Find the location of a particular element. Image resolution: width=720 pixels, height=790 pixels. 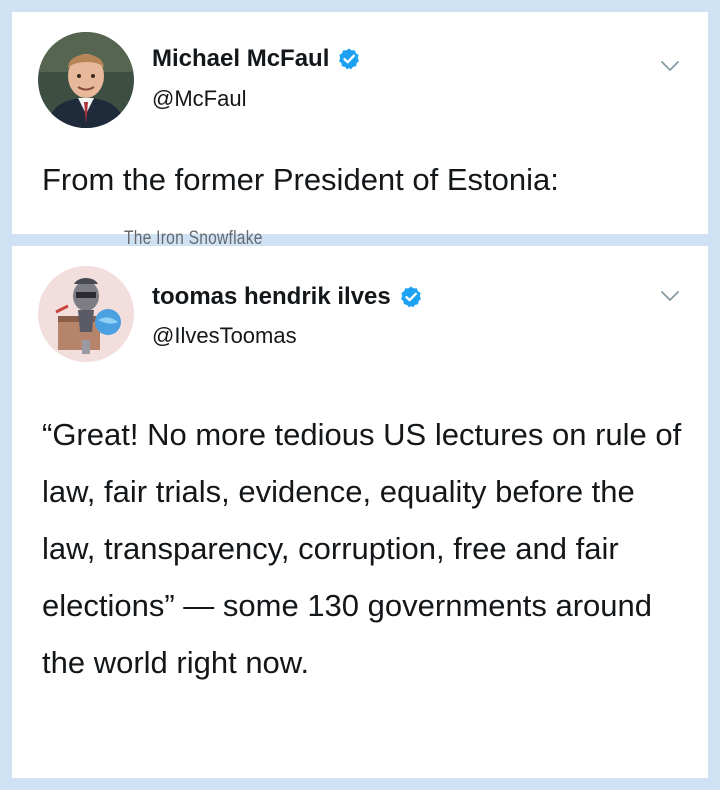

handle: @McFaul is located at coordinates (199, 99).